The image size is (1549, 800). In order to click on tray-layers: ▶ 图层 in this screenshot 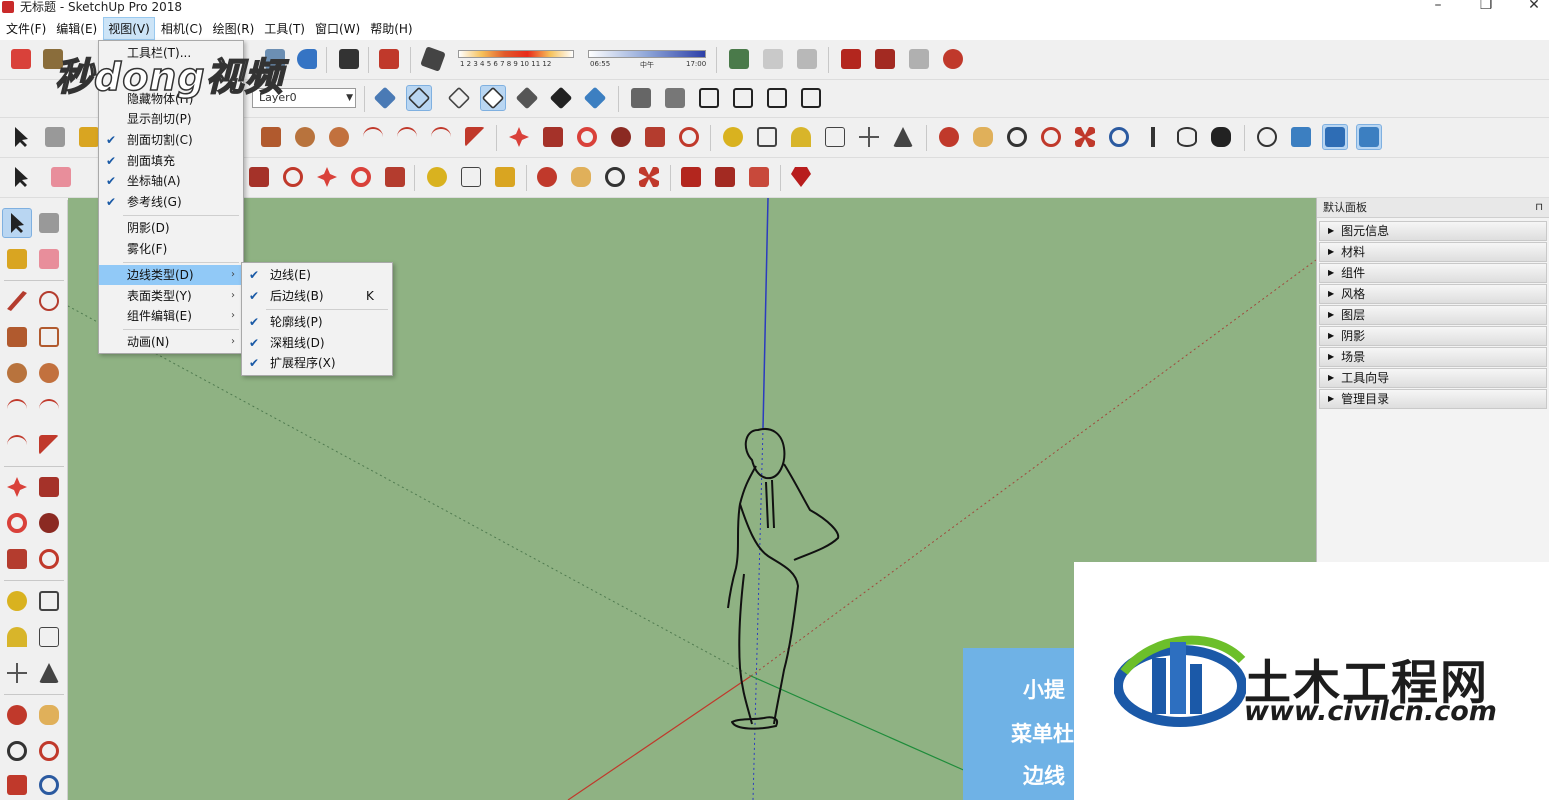, I will do `click(1433, 315)`.